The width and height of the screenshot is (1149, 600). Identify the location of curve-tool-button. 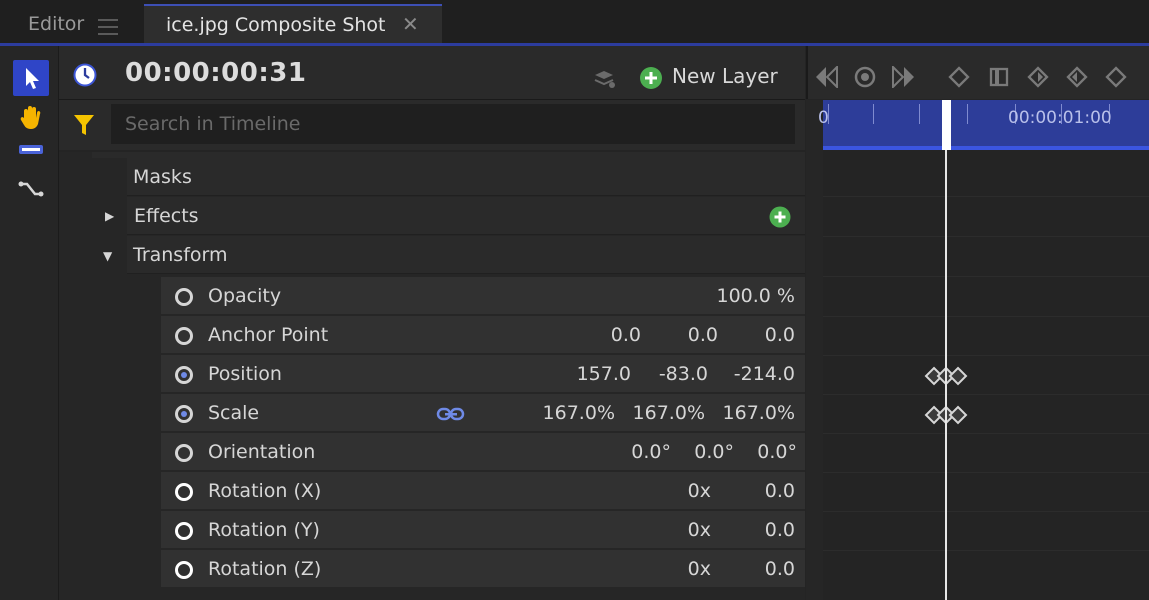
(31, 190).